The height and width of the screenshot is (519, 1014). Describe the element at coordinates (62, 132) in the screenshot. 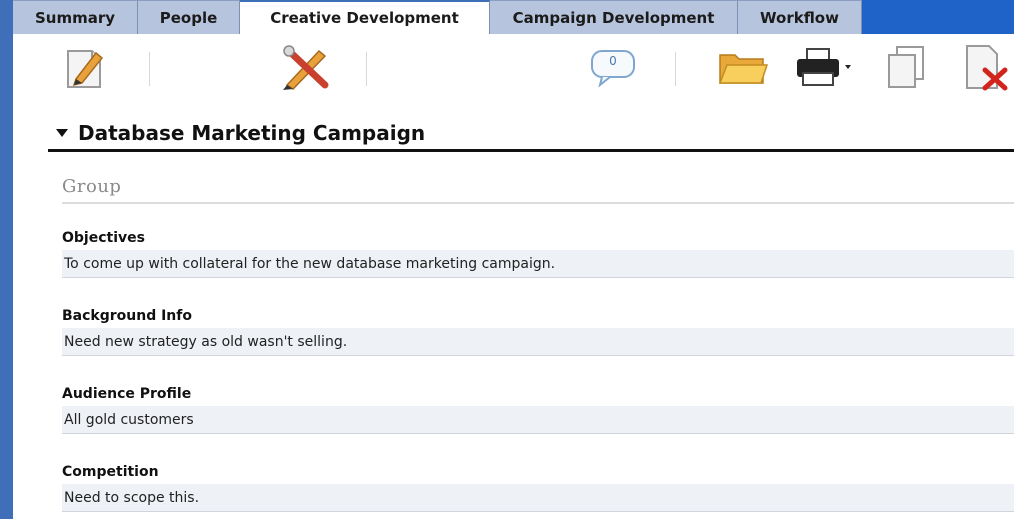

I see `collapse-triangle-icon` at that location.